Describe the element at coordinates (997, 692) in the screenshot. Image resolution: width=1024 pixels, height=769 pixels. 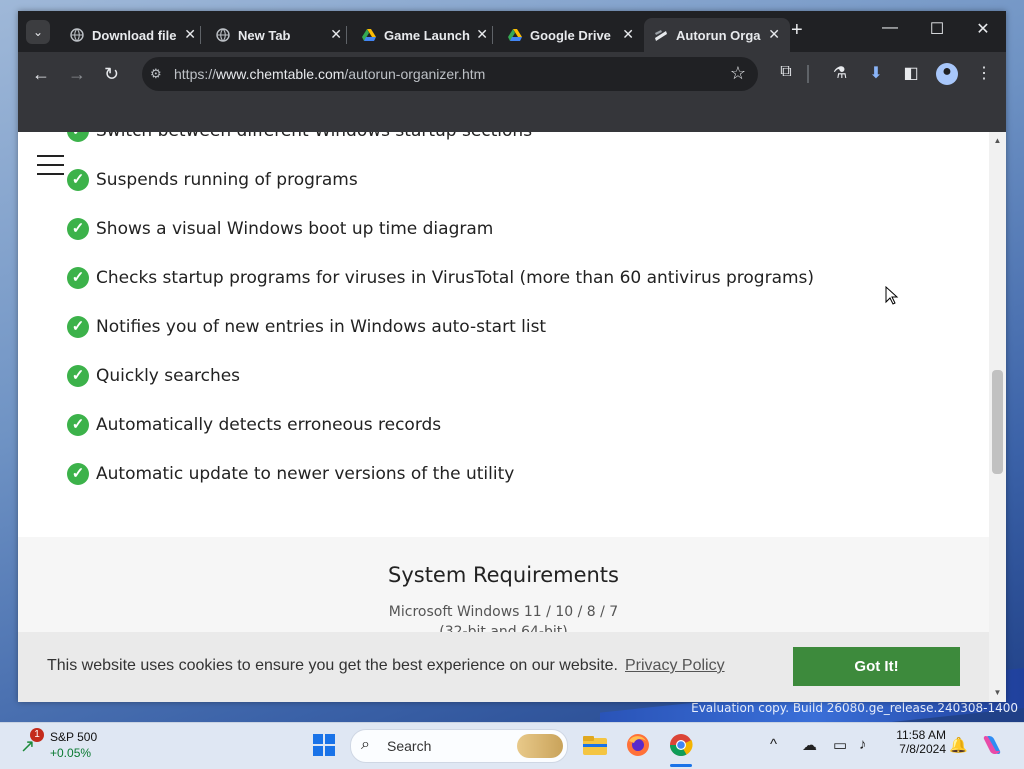
I see `scroll-down-arrow-icon: ▼` at that location.